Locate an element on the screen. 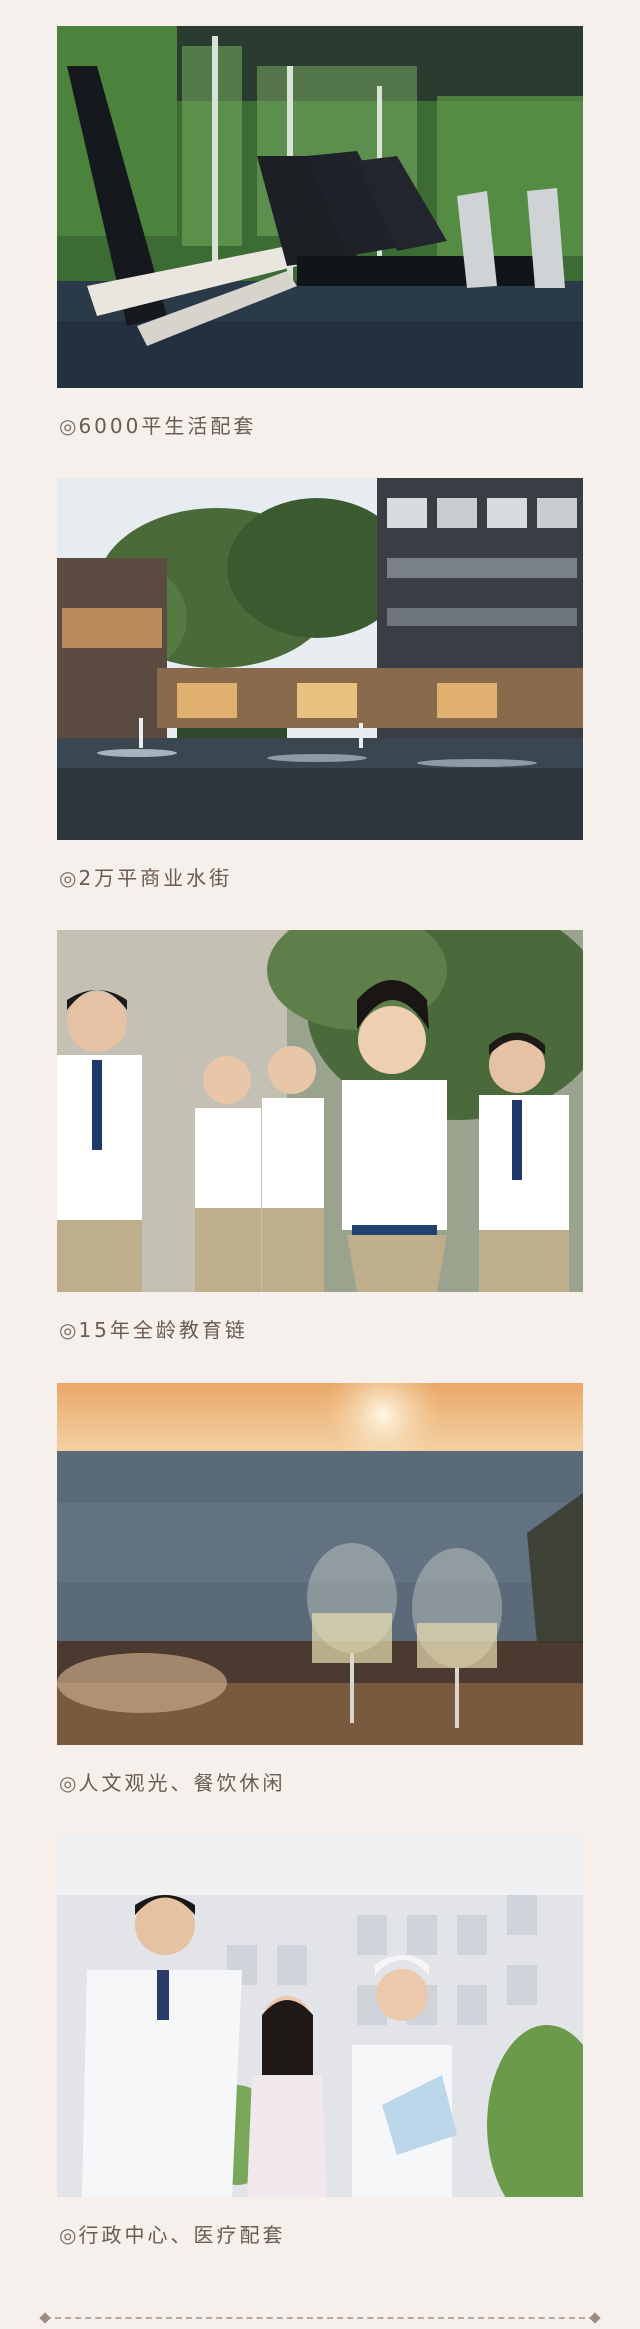 The height and width of the screenshot is (2329, 640). gym-photo is located at coordinates (320, 207).